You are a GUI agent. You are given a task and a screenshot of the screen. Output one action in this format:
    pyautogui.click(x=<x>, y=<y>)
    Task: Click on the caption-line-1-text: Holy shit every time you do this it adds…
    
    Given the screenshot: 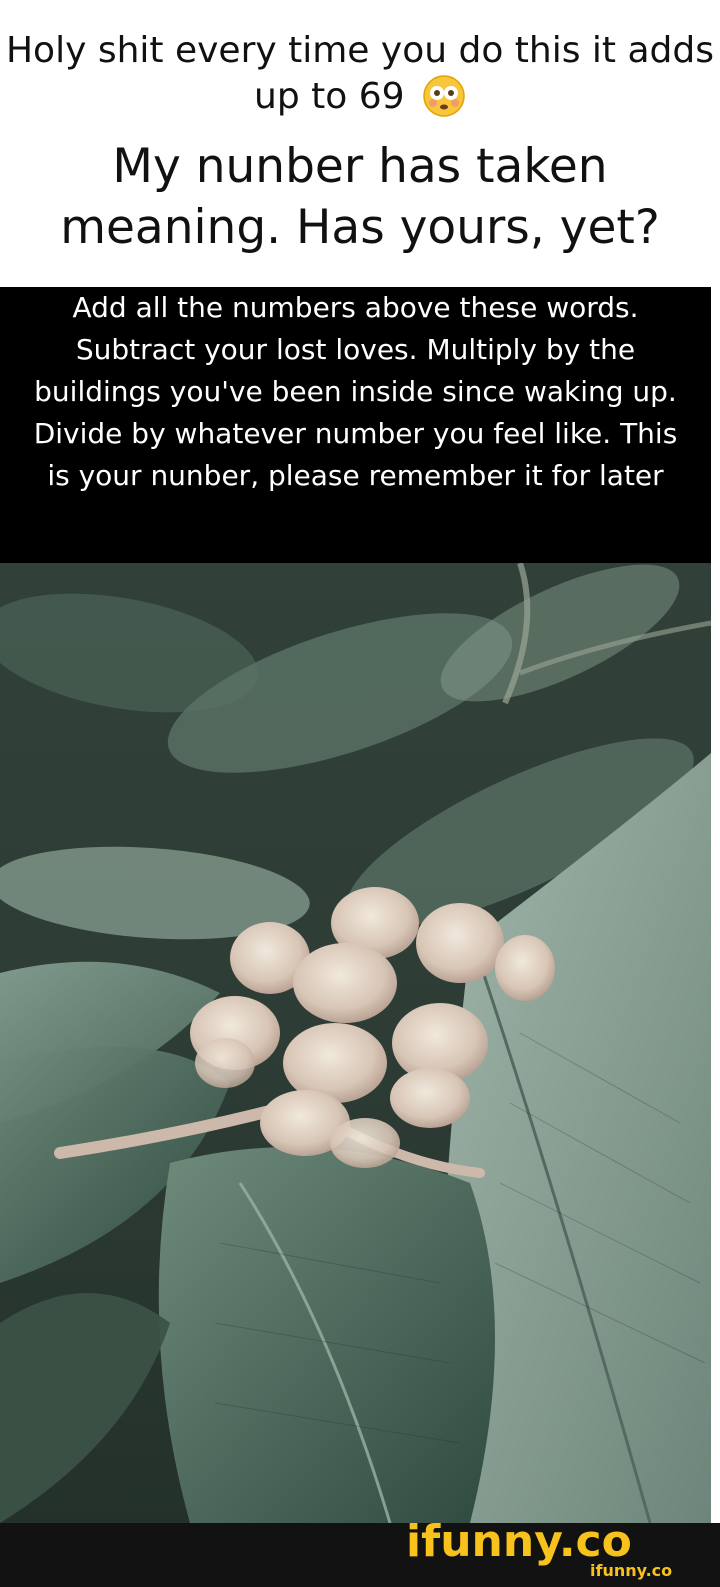 What is the action you would take?
    pyautogui.click(x=360, y=73)
    